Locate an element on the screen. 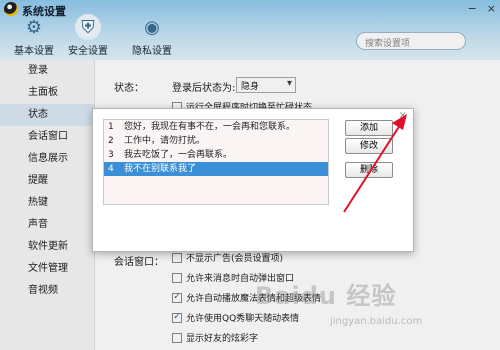 The height and width of the screenshot is (350, 500). arrow-shaft is located at coordinates (373, 167).